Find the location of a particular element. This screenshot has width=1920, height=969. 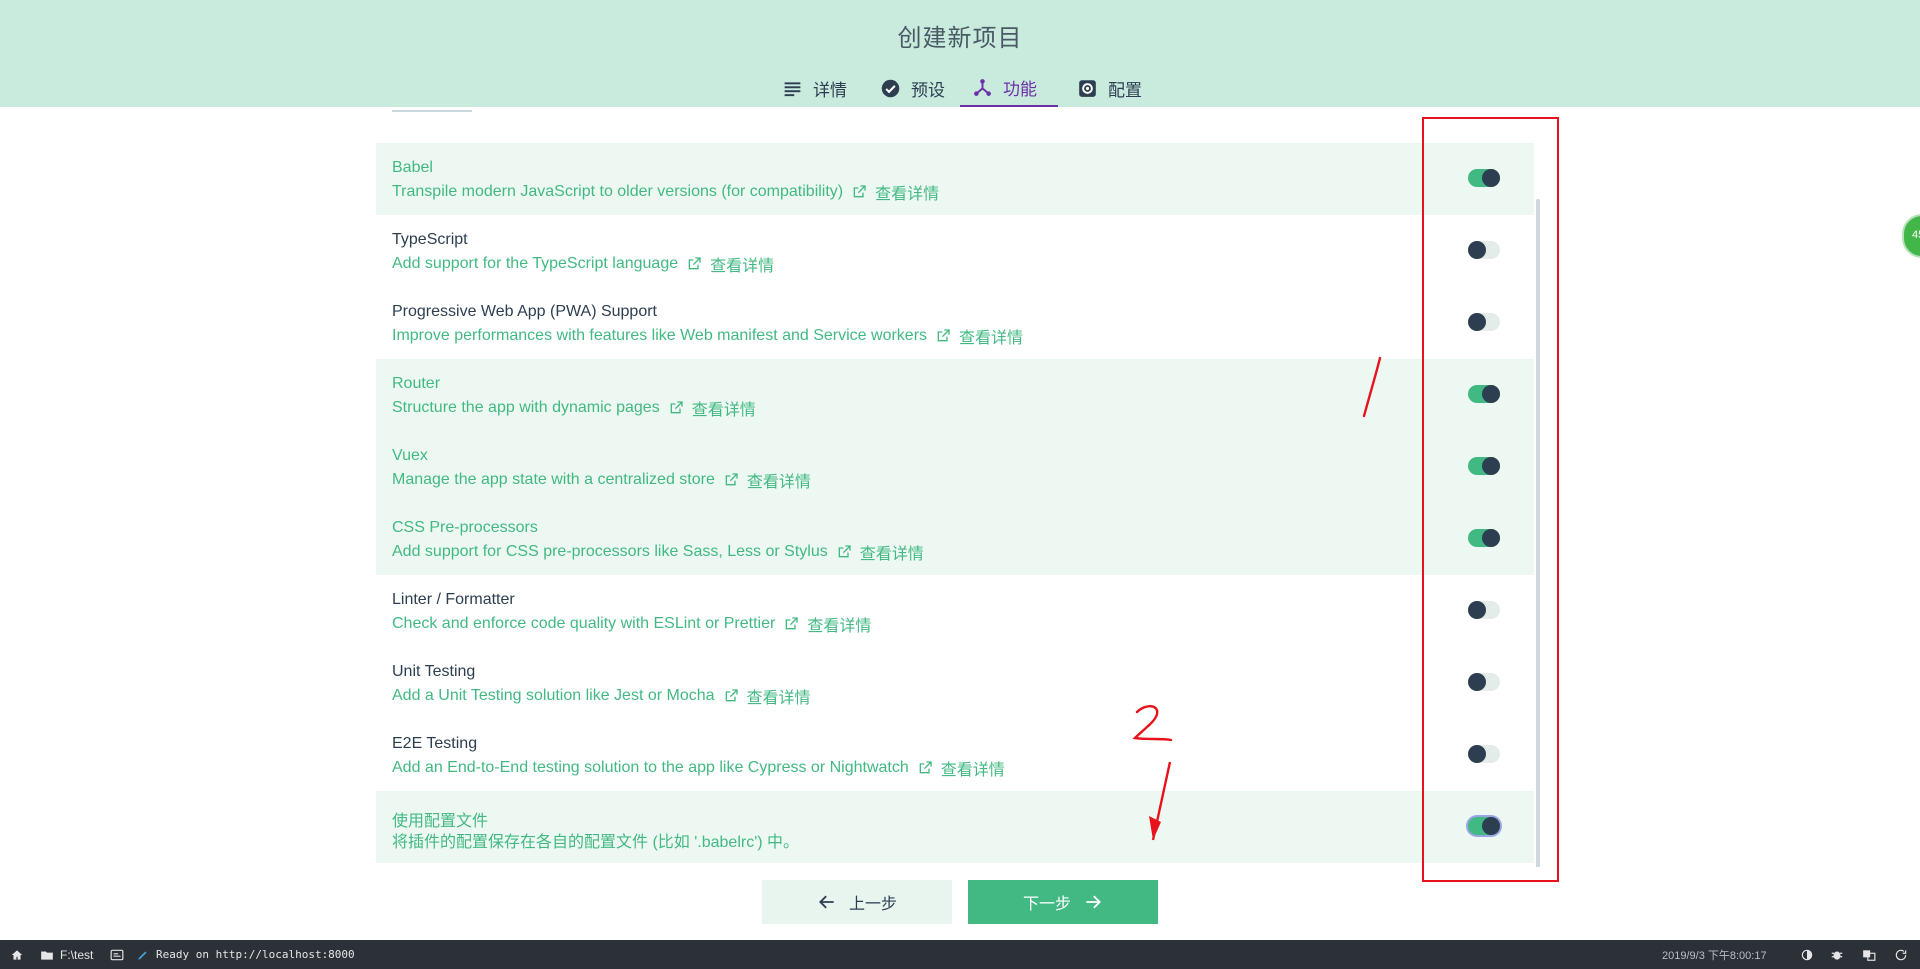

tab-features: 功能 is located at coordinates (1009, 88).